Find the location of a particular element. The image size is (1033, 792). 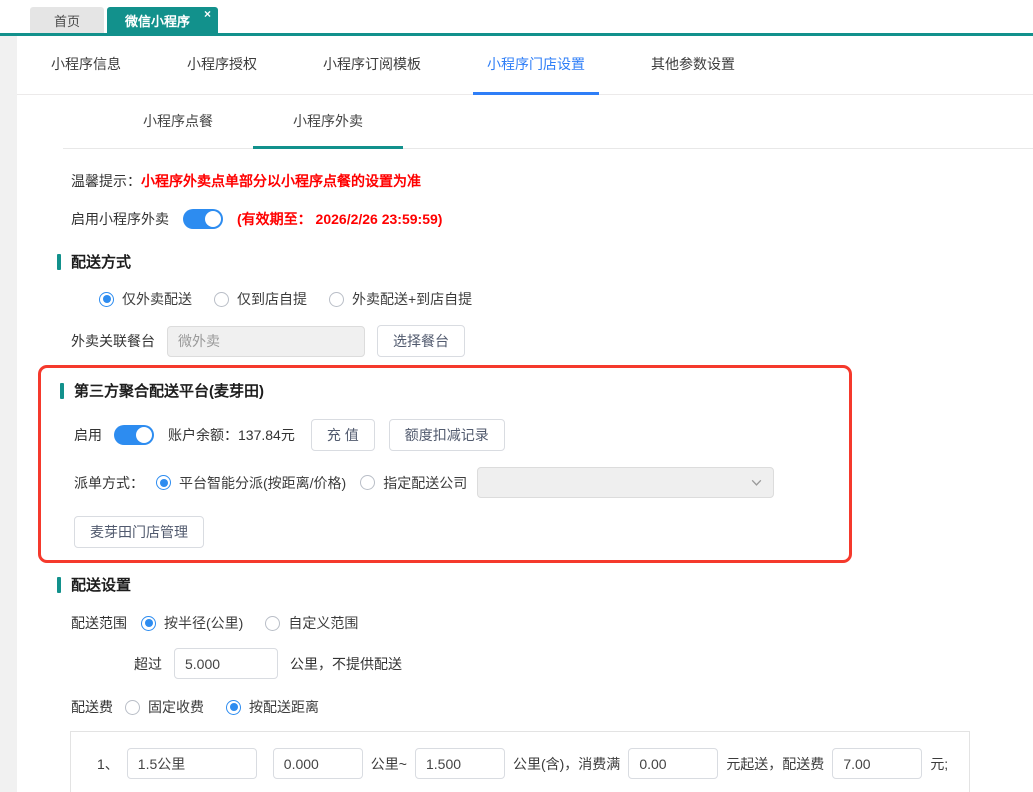

tab-label: 小程序门店设置 is located at coordinates (536, 64).